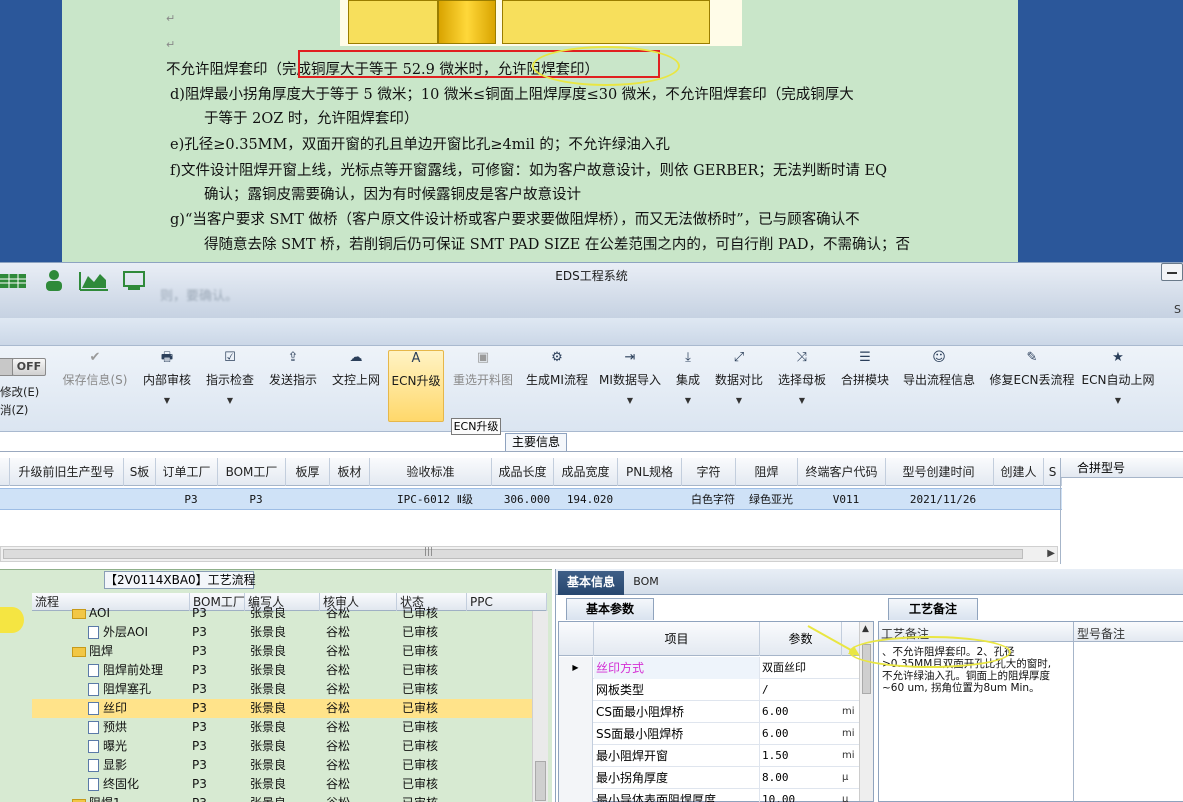  What do you see at coordinates (187, 472) in the screenshot?
I see `grid-header-cell: 订单工厂` at bounding box center [187, 472].